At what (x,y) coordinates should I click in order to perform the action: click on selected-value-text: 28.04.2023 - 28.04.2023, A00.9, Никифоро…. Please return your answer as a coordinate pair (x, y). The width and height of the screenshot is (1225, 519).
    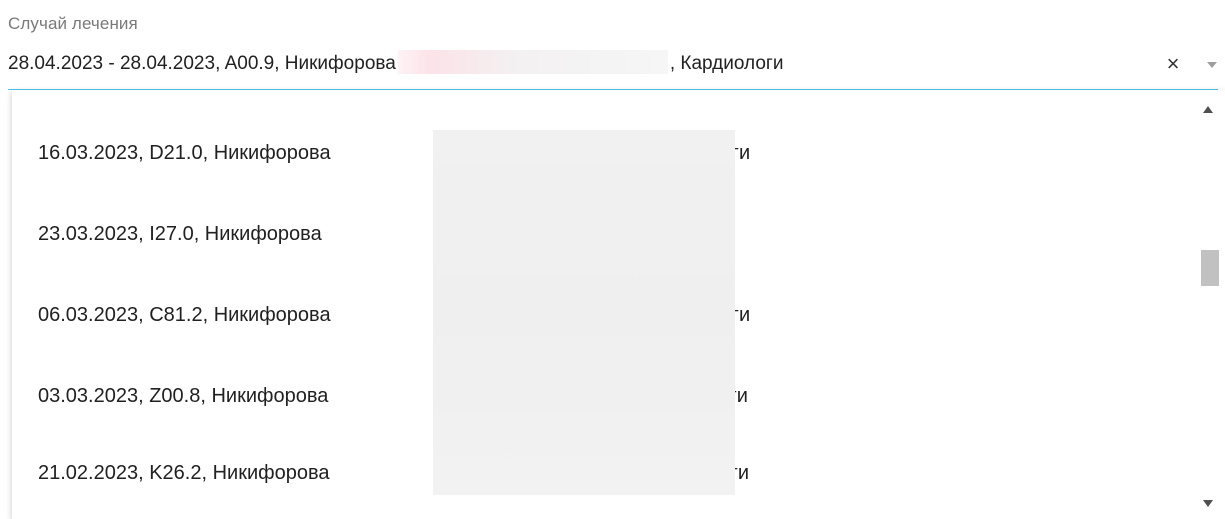
    Looking at the image, I should click on (202, 63).